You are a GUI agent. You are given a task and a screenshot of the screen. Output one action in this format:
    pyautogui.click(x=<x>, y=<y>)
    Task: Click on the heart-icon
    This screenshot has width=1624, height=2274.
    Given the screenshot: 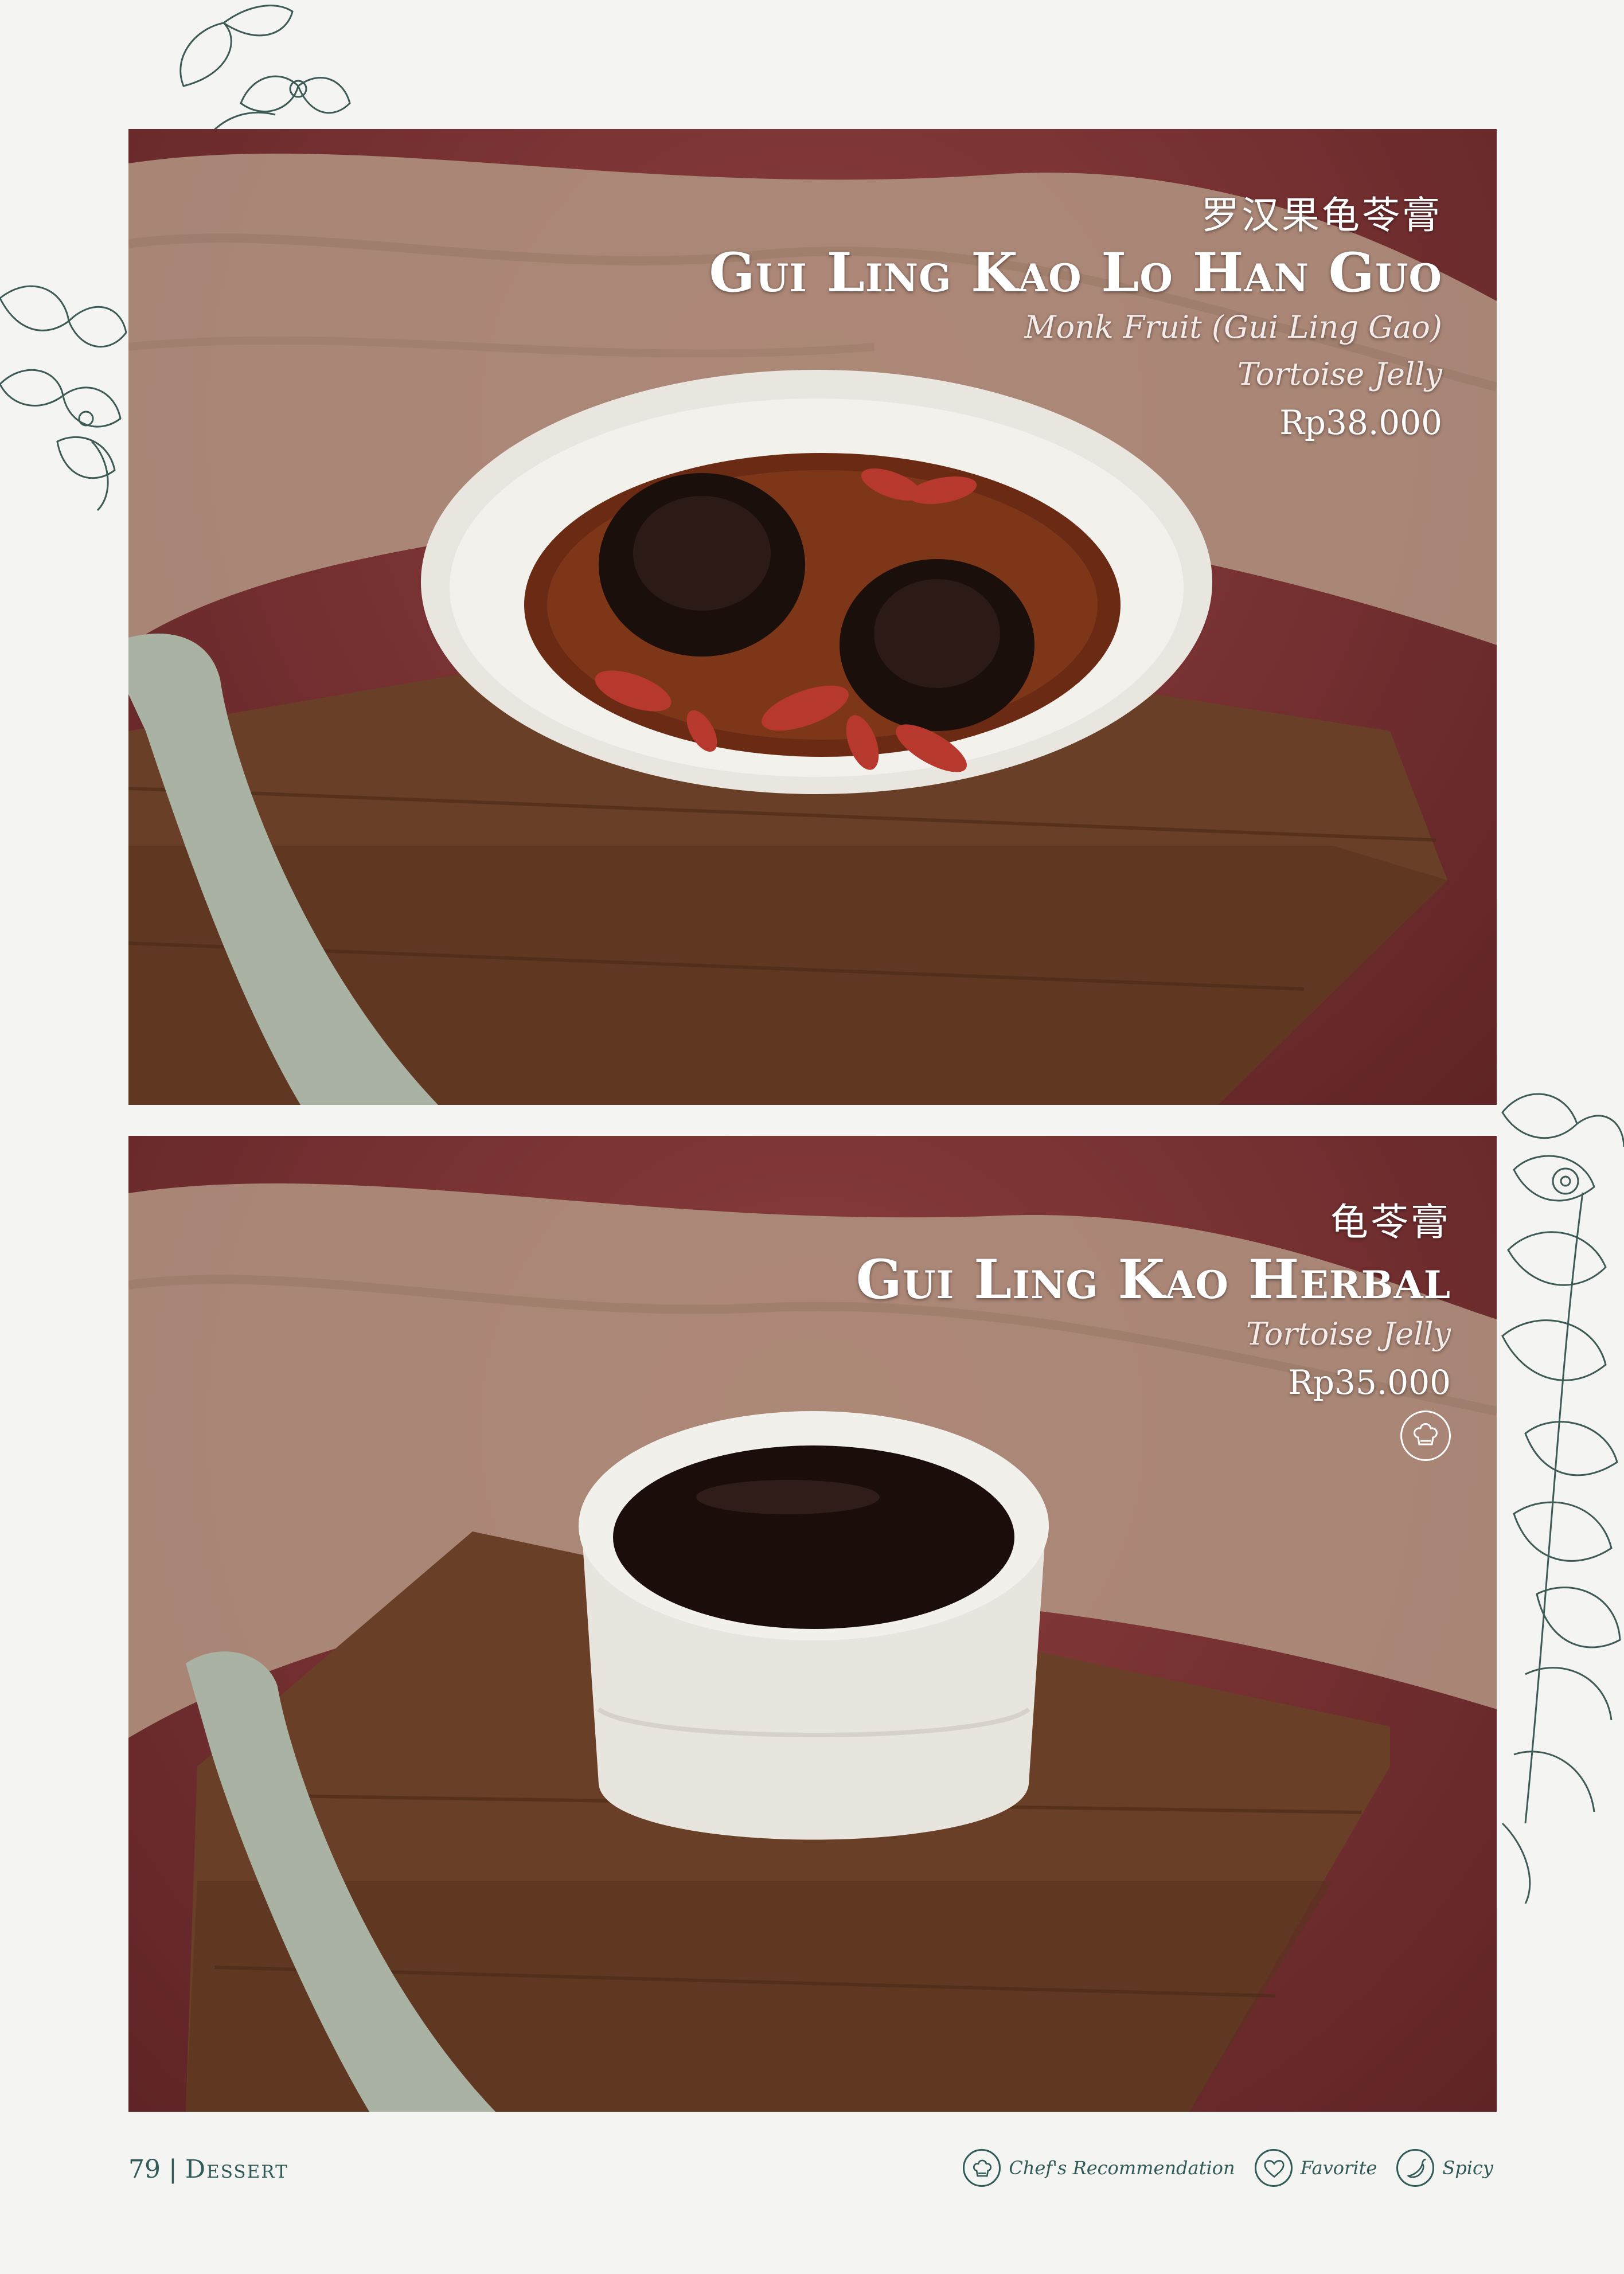 What is the action you would take?
    pyautogui.click(x=1273, y=2168)
    